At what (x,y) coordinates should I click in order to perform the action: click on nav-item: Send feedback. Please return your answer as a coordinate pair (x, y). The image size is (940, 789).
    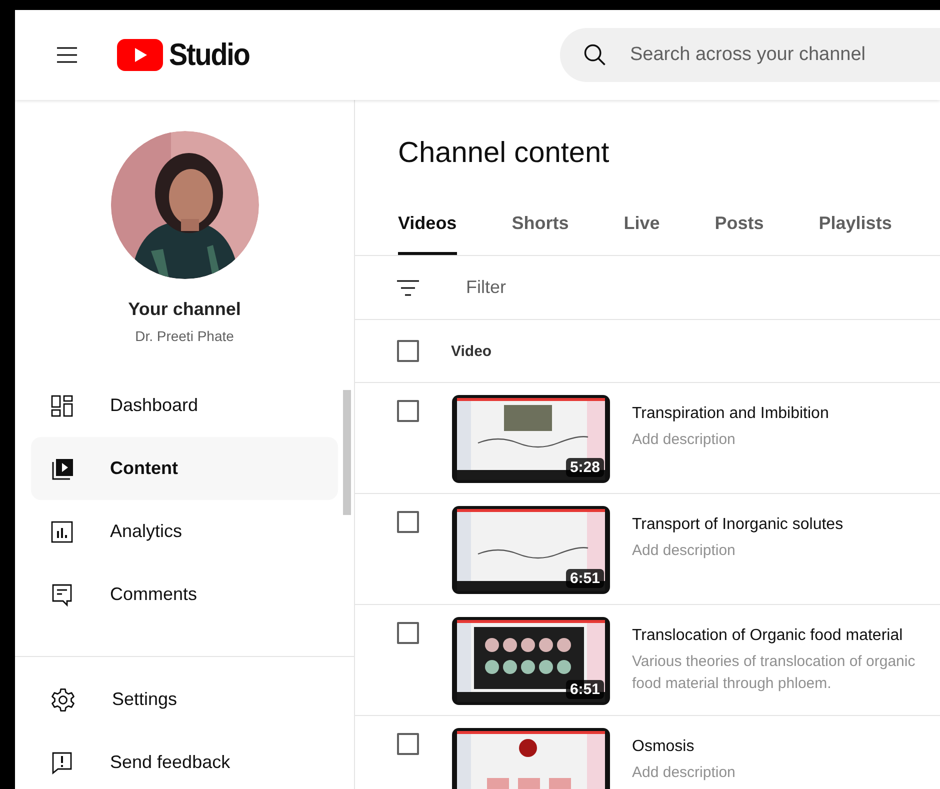
    Looking at the image, I should click on (184, 760).